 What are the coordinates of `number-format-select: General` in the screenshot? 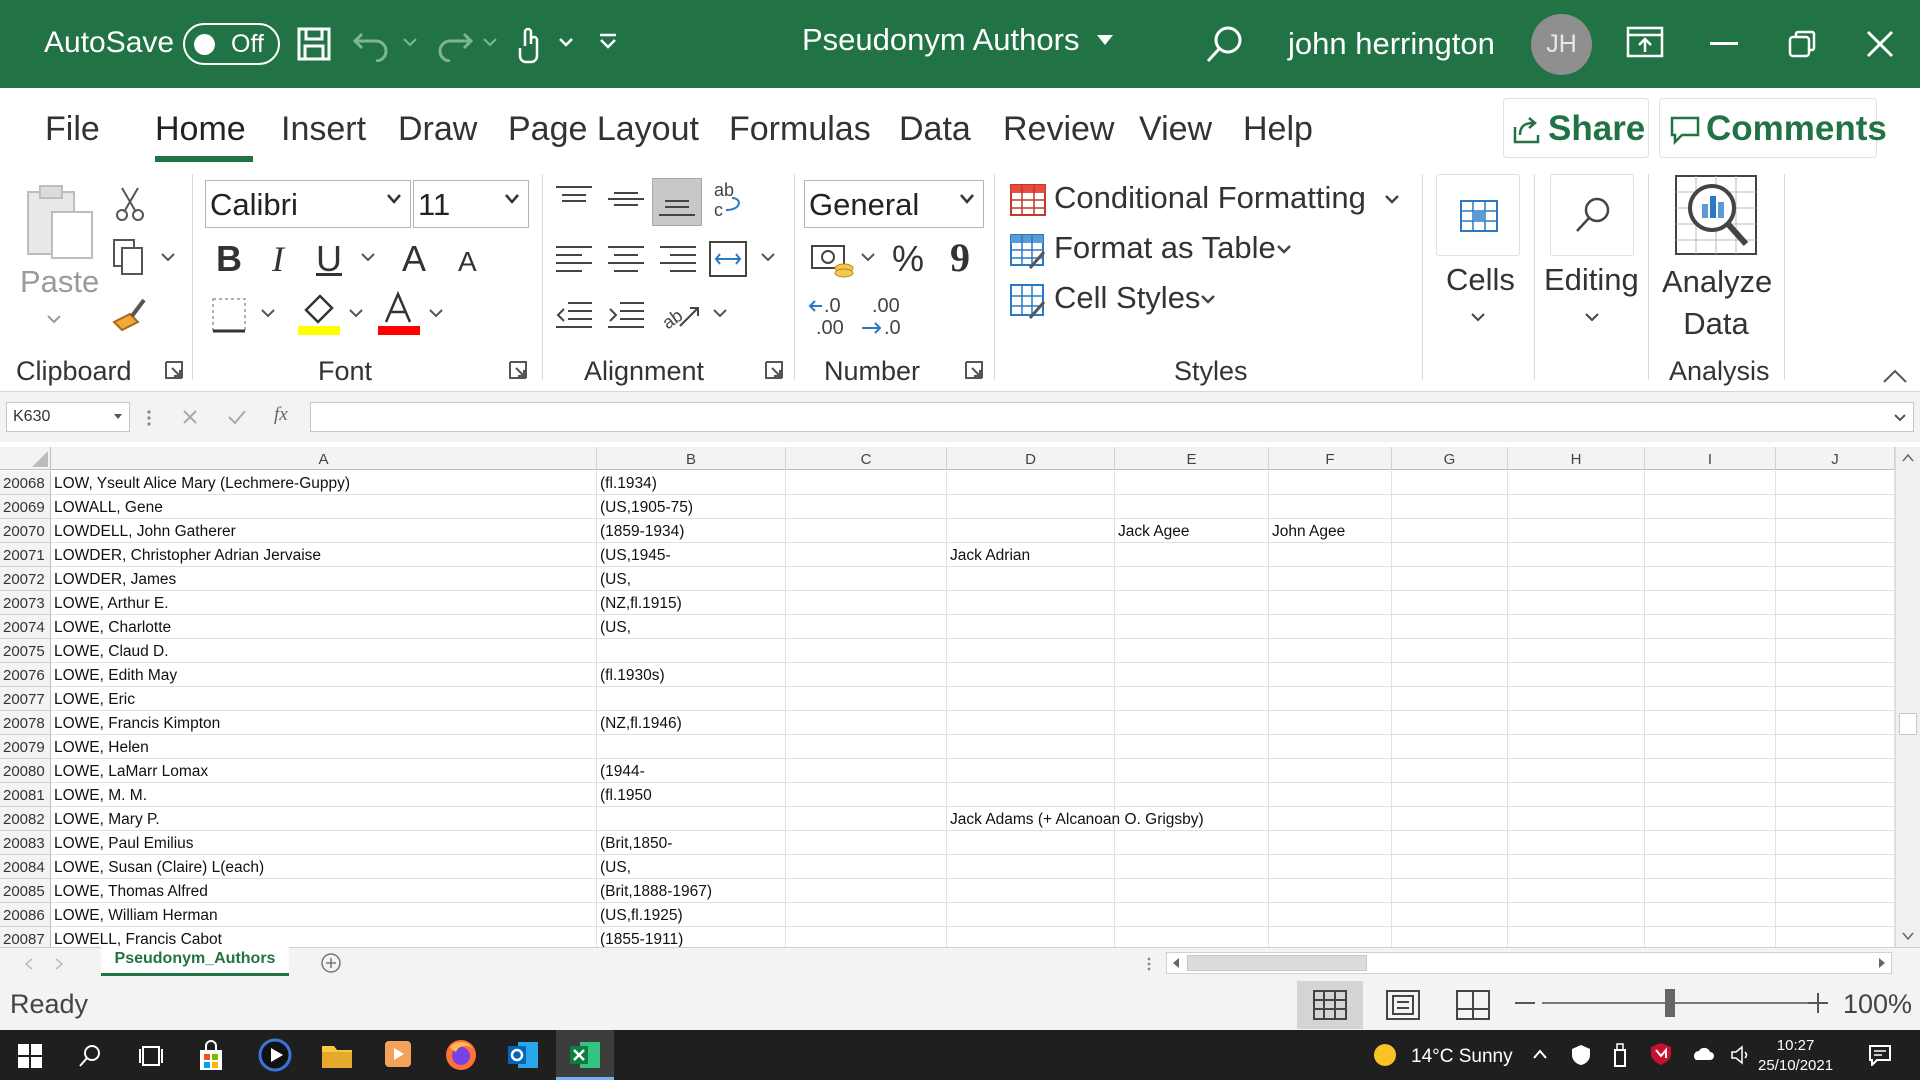 It's located at (894, 204).